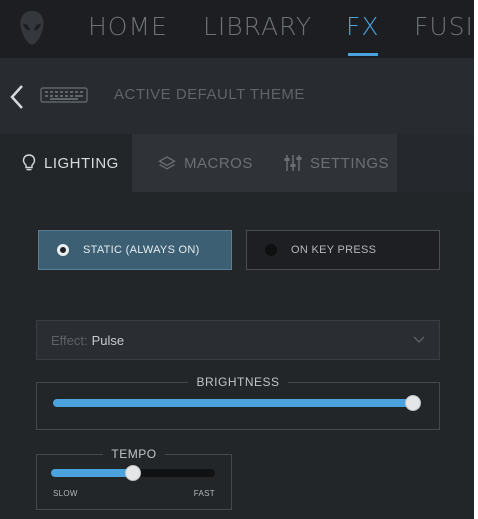  Describe the element at coordinates (363, 26) in the screenshot. I see `nav-fx: FX` at that location.